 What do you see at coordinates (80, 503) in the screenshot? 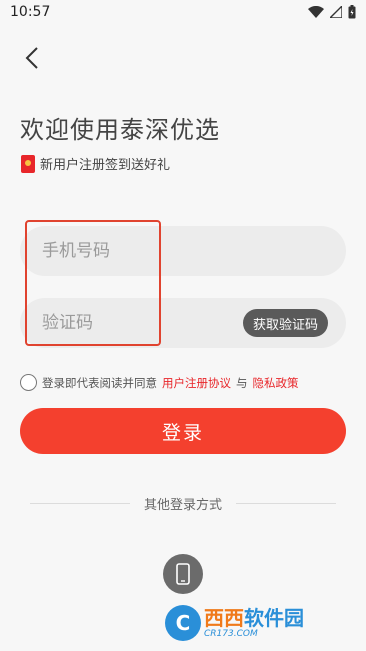
I see `divider-line-left` at bounding box center [80, 503].